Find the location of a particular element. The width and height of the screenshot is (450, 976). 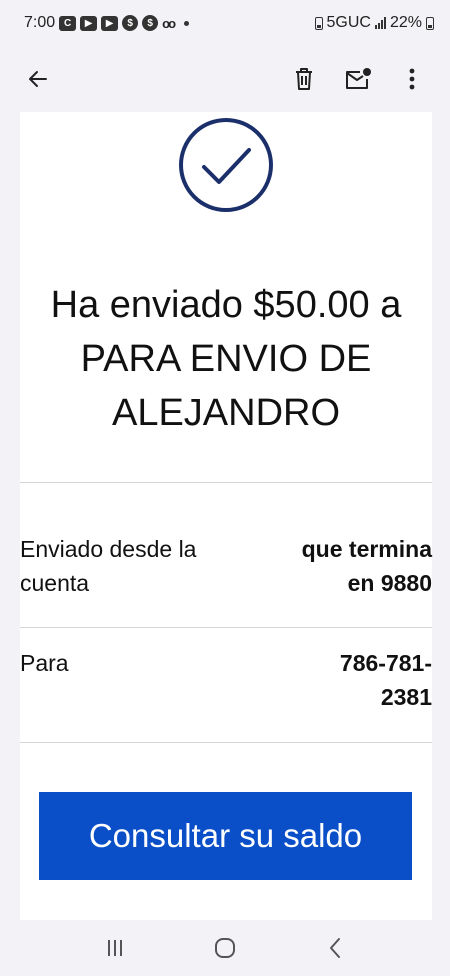

trash-icon is located at coordinates (304, 79).